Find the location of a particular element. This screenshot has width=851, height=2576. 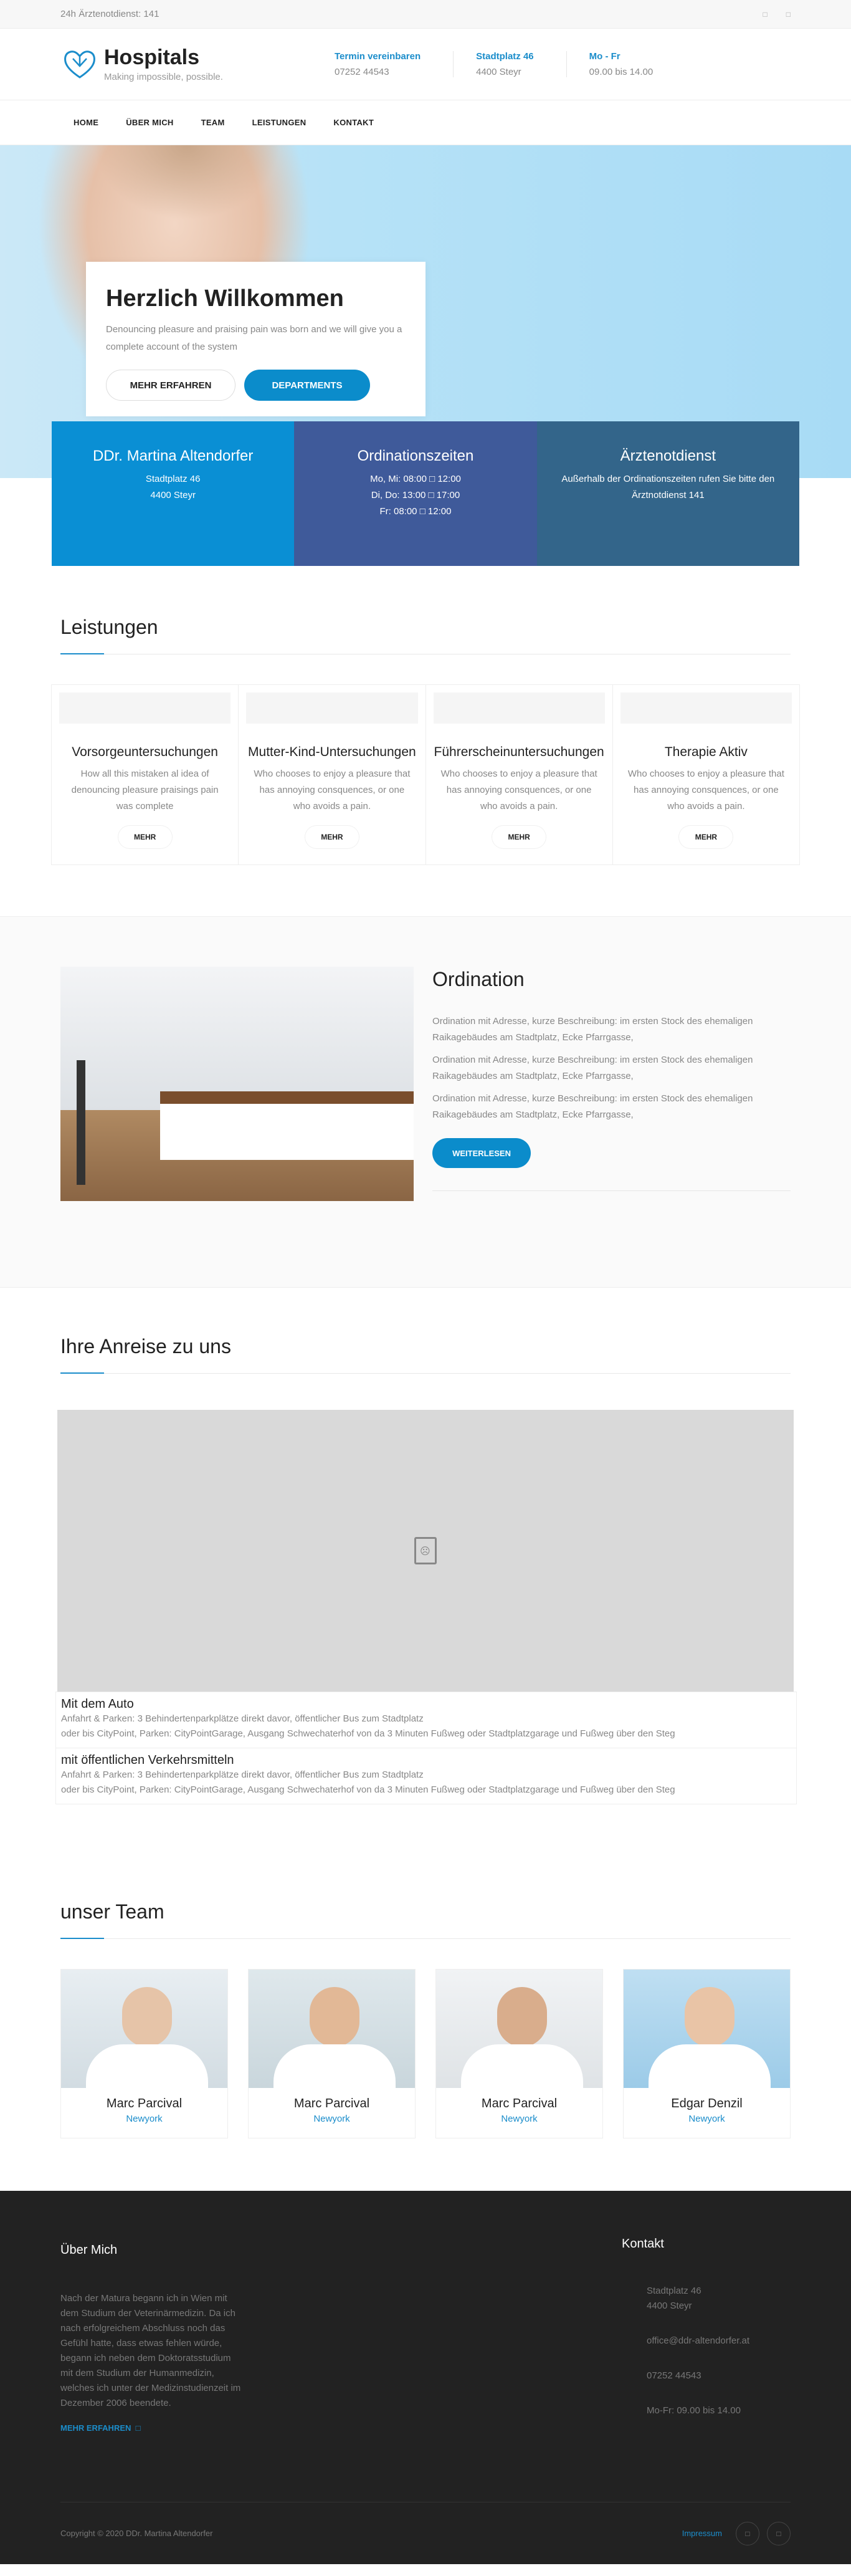

mehr-erfahren-button: MEHR ERFAHREN is located at coordinates (170, 385).